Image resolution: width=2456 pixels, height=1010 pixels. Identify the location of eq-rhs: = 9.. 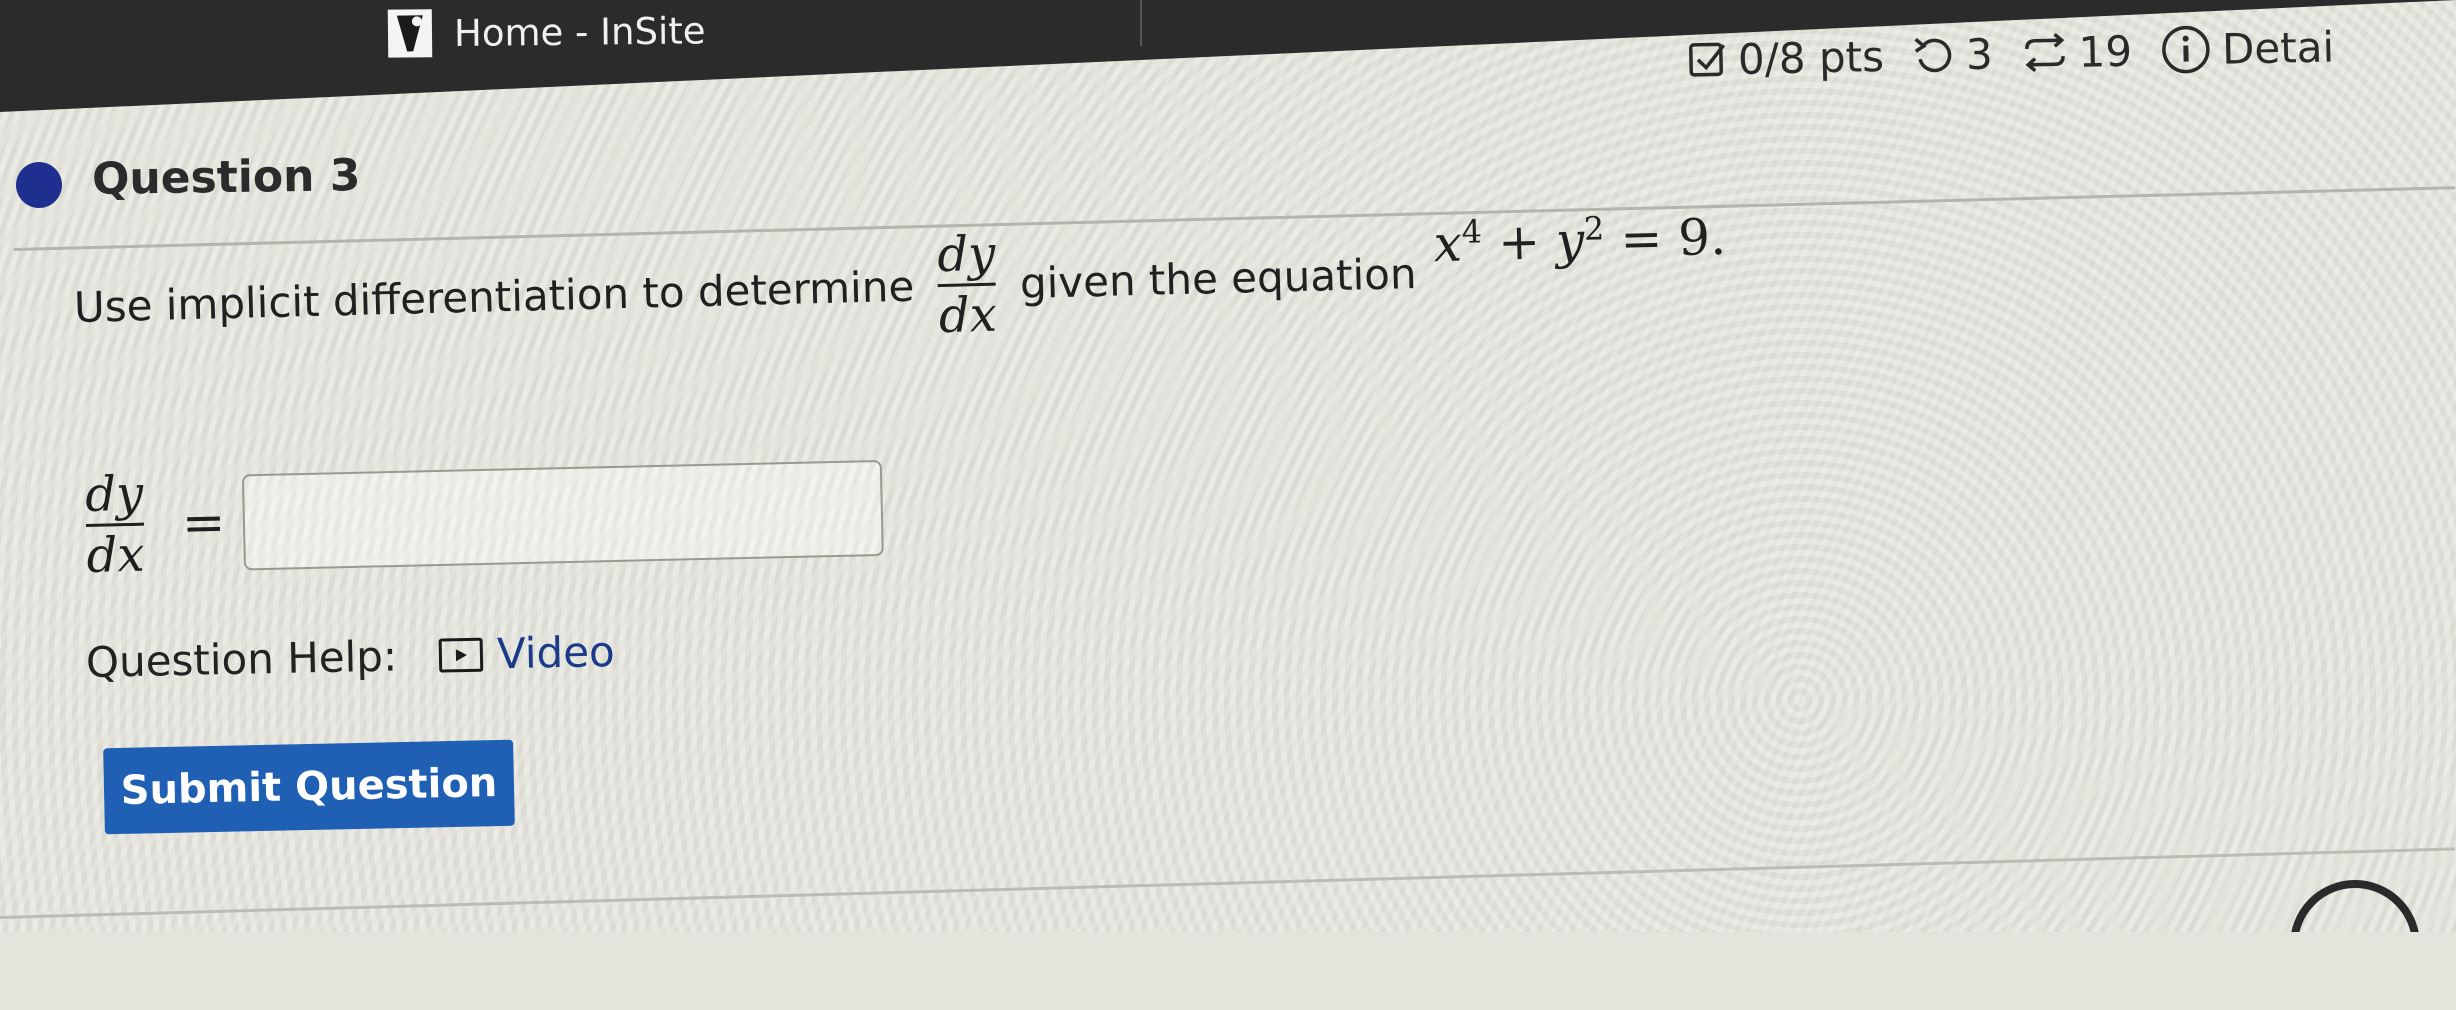
(1673, 238).